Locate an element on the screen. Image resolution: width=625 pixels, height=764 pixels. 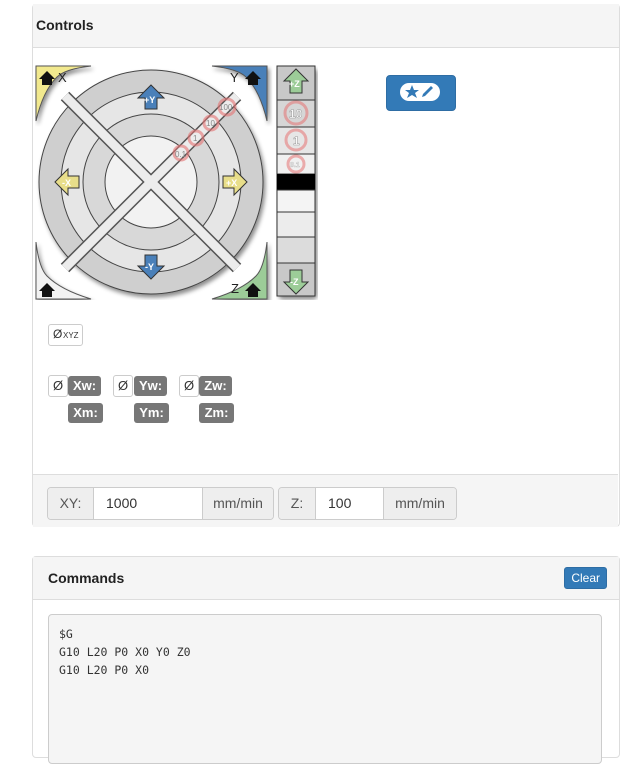
zero-y-button: Ø is located at coordinates (123, 386).